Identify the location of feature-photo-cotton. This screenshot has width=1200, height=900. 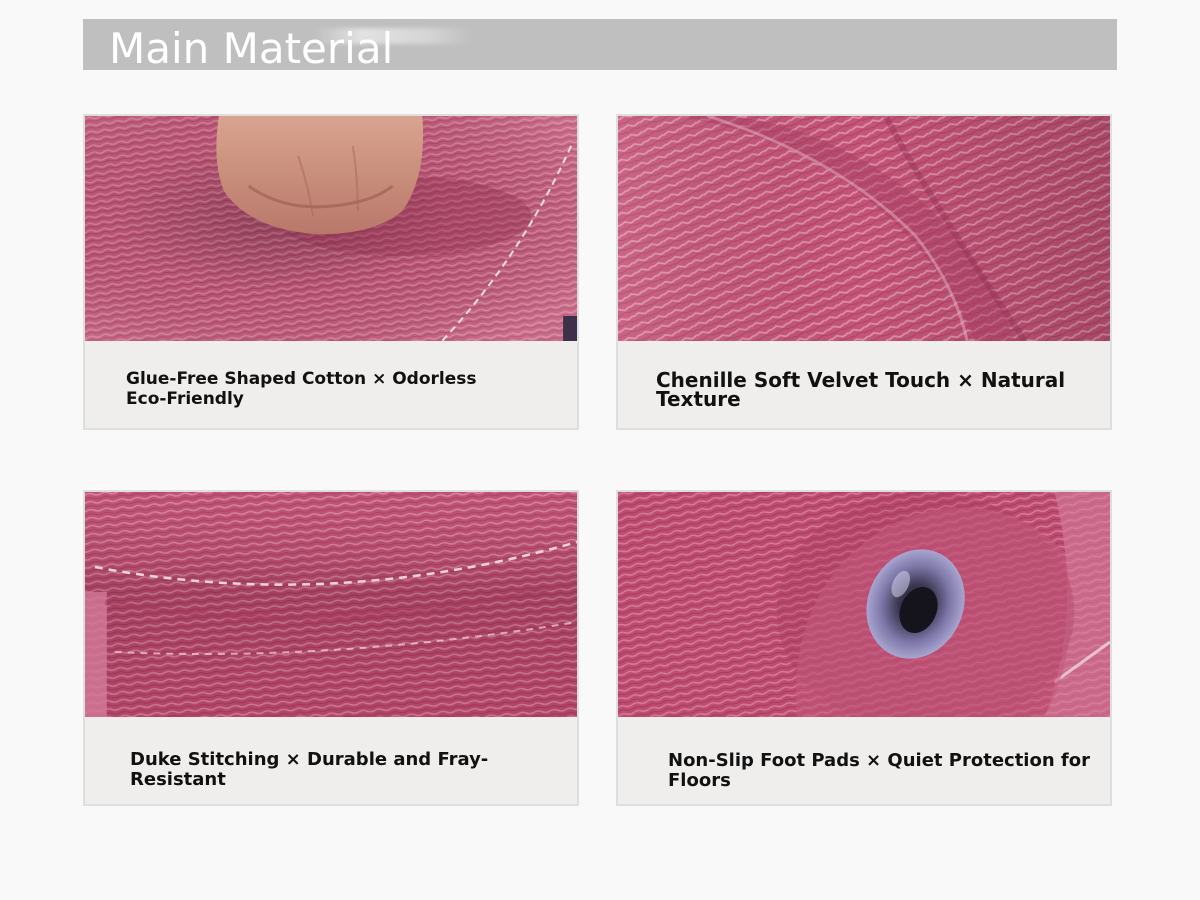
(331, 228).